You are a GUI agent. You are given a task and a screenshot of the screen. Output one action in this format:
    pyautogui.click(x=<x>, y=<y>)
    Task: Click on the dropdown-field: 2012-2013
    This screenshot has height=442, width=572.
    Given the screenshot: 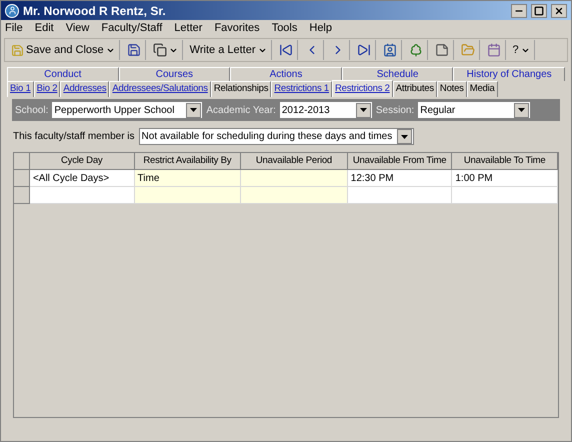 What is the action you would take?
    pyautogui.click(x=326, y=110)
    